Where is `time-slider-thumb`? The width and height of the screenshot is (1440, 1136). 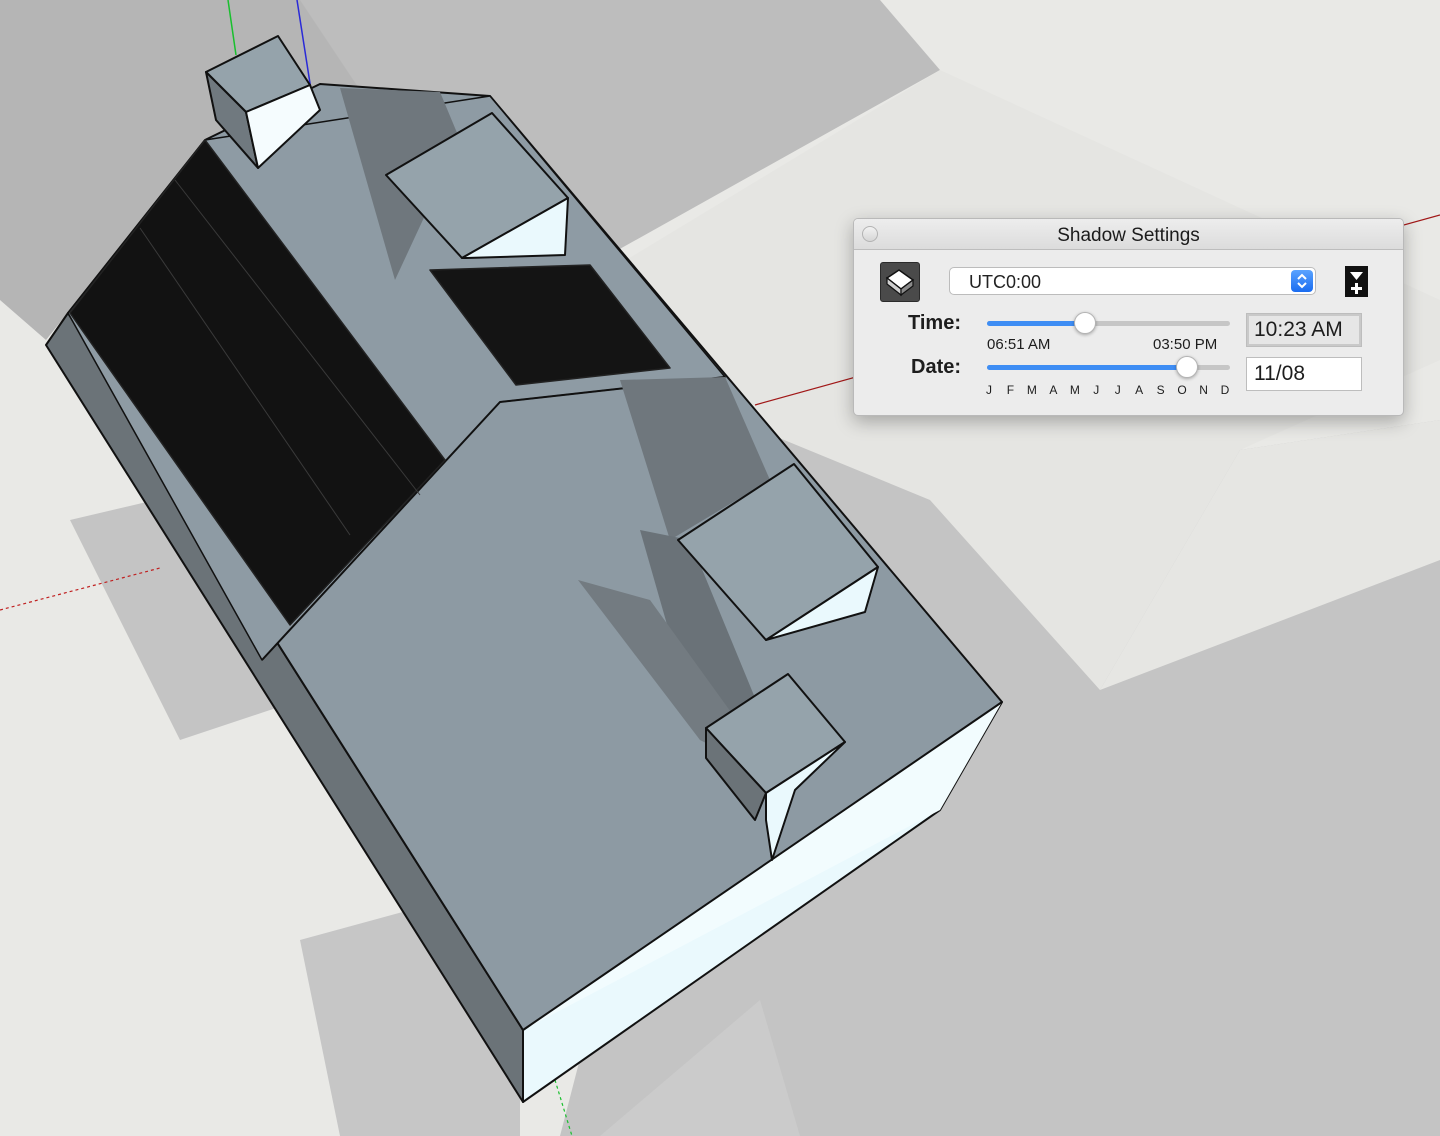
time-slider-thumb is located at coordinates (1085, 323).